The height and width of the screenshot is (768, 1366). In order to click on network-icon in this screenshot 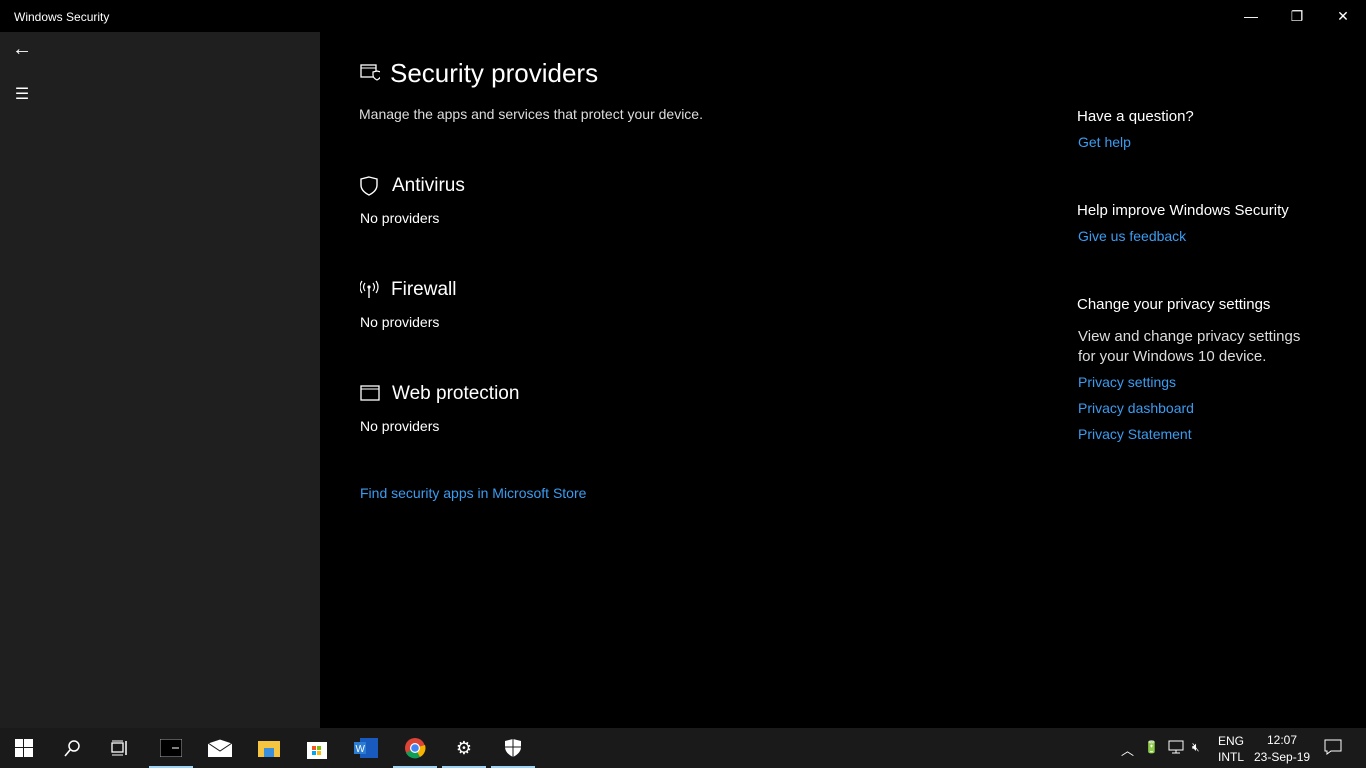, I will do `click(1176, 748)`.